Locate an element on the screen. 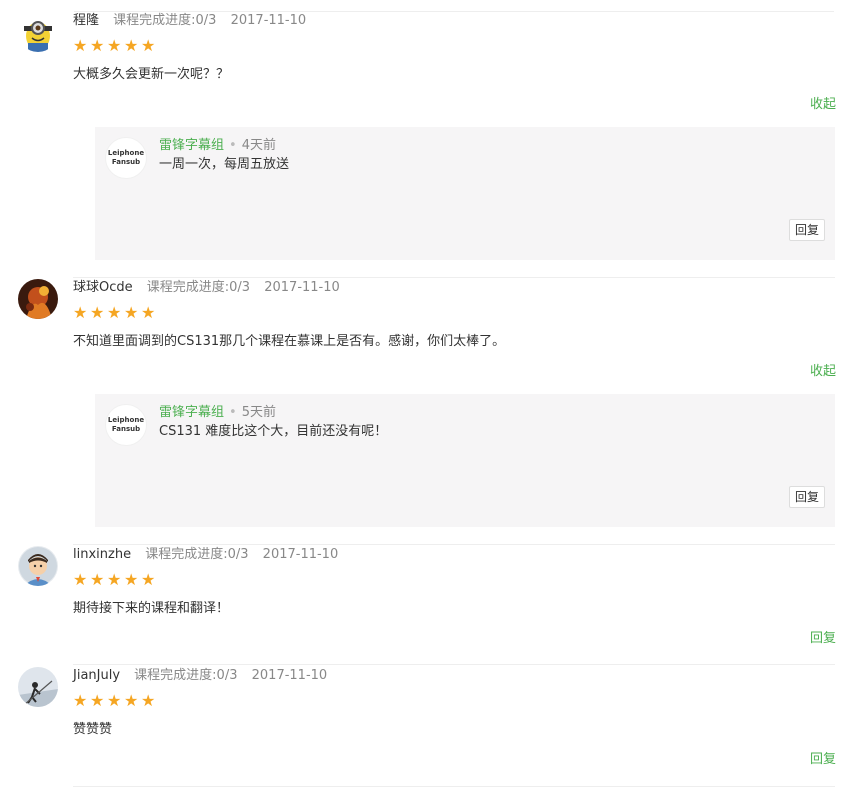 The width and height of the screenshot is (848, 796). username: JianJuly is located at coordinates (96, 675).